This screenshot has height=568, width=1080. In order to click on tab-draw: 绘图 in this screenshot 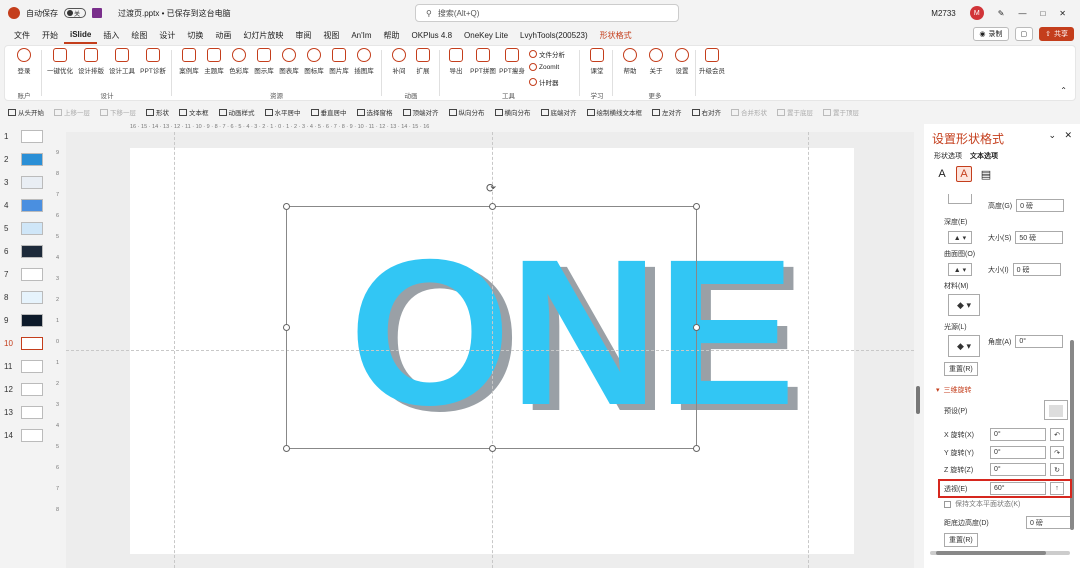, I will do `click(139, 35)`.